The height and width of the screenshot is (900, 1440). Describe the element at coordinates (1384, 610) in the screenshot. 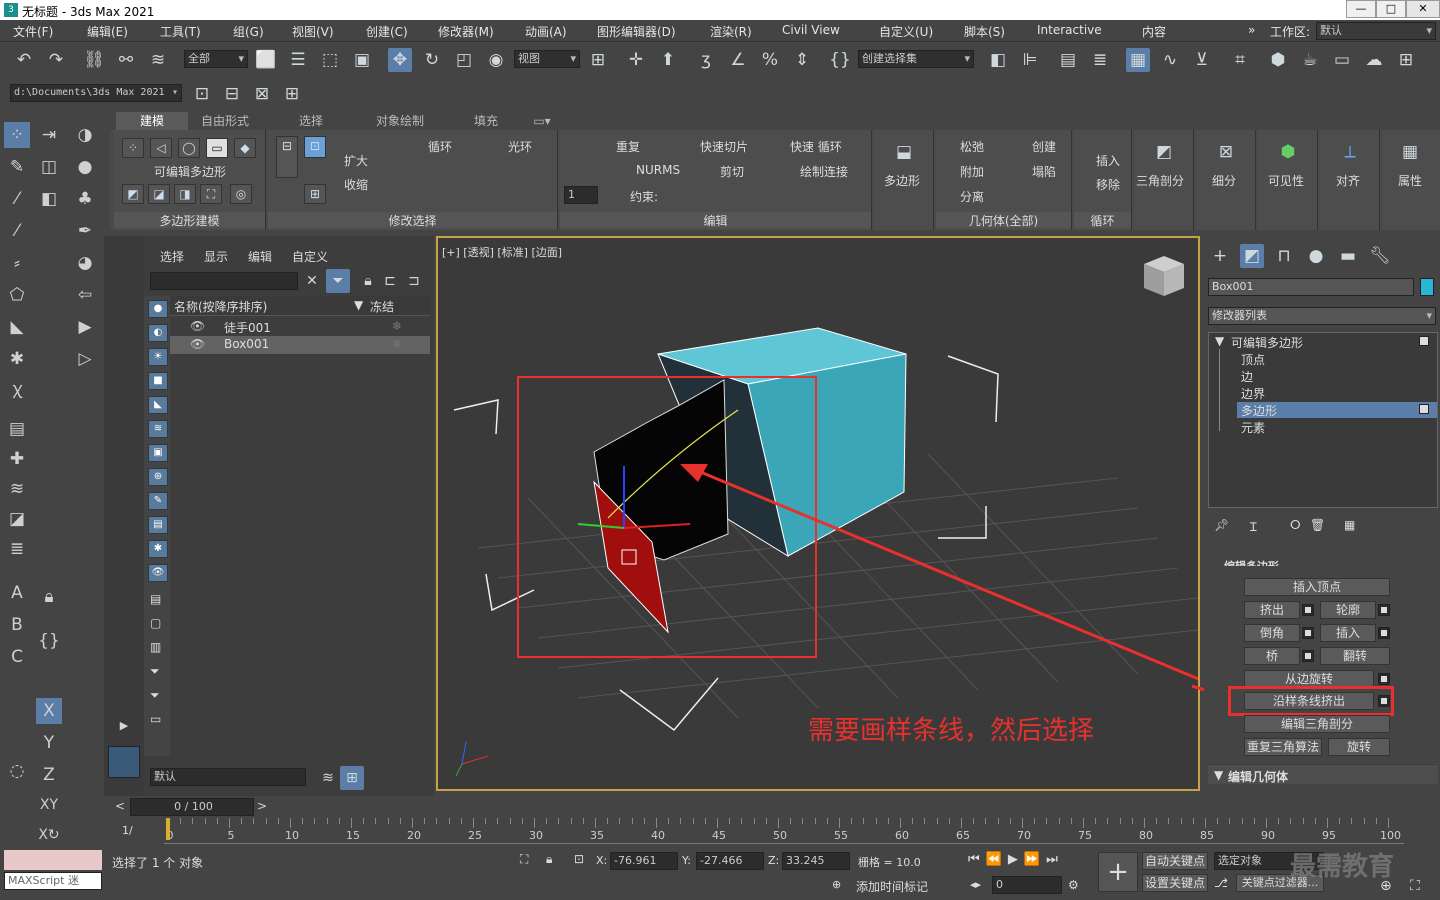

I see `outline-settings-icon` at that location.